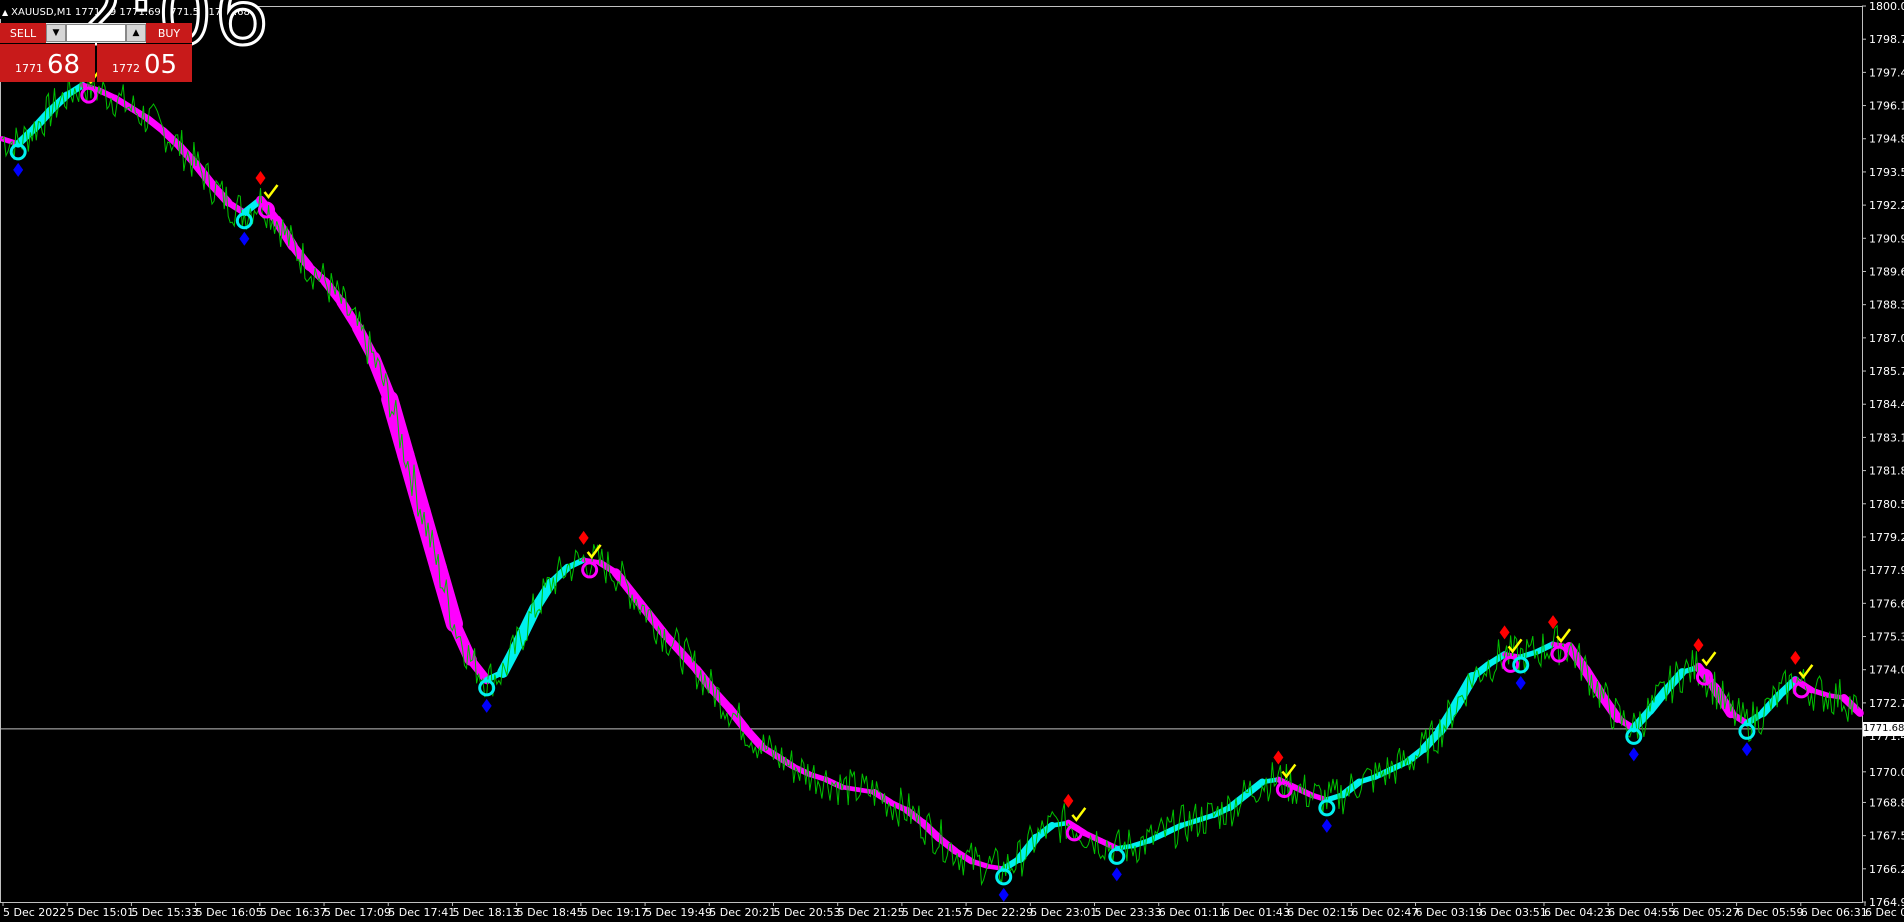  I want to click on time-tick-label: 6 Dec 04:23, so click(1577, 912).